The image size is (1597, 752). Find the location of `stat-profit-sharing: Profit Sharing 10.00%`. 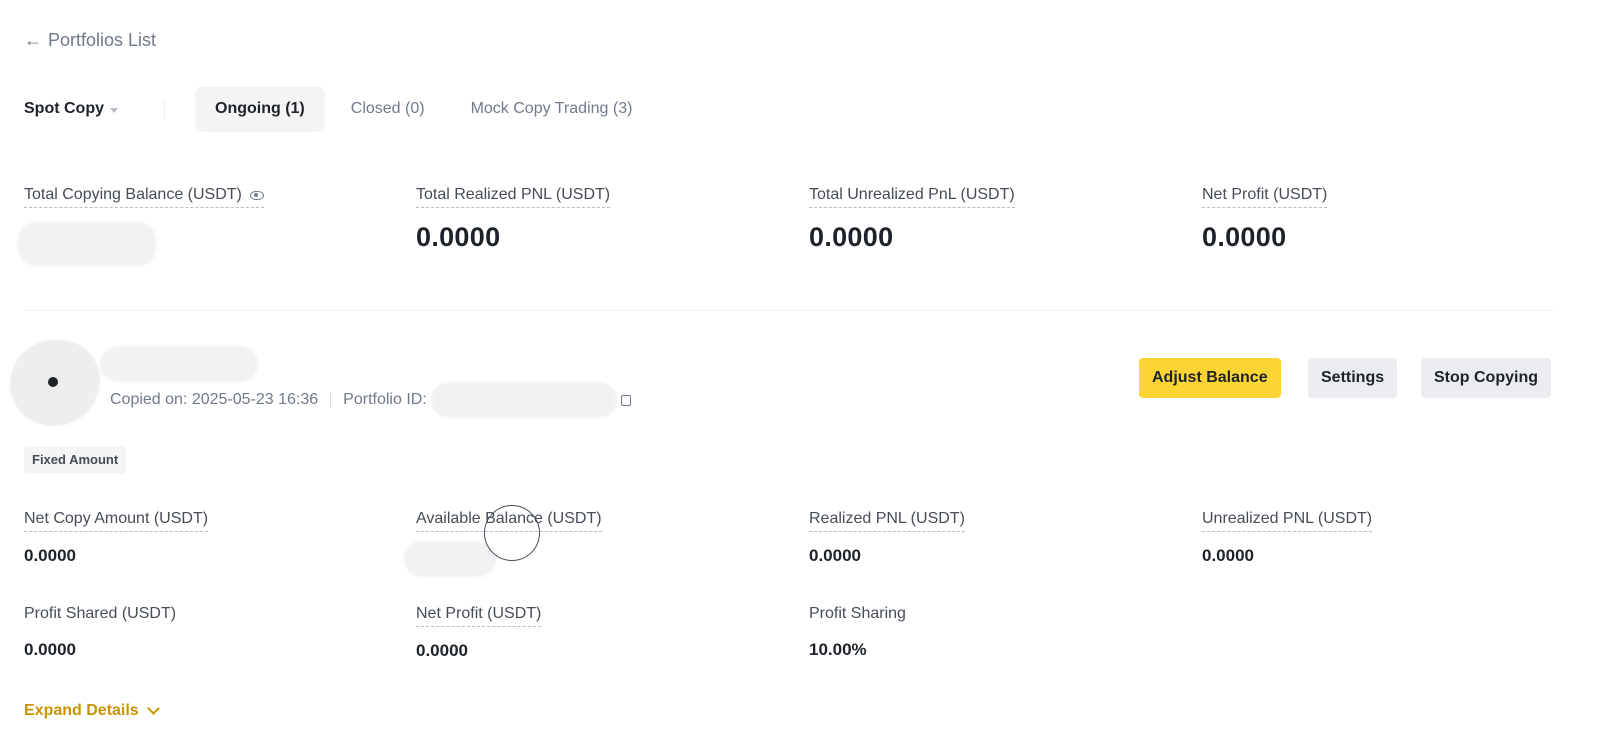

stat-profit-sharing: Profit Sharing 10.00% is located at coordinates (857, 632).